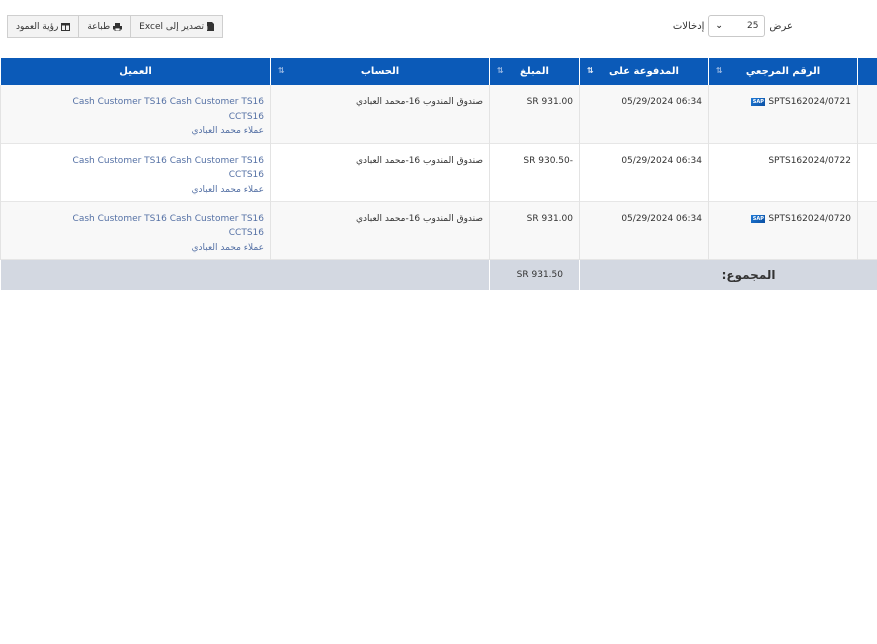 The height and width of the screenshot is (644, 877). I want to click on export-excel-button: x تصدير إلى Excel, so click(177, 26).